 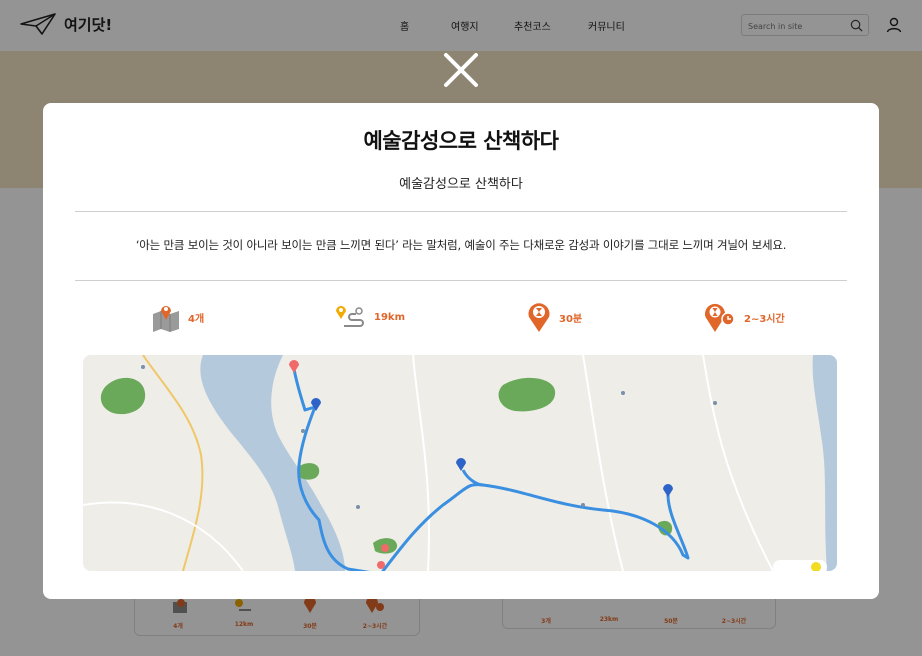 I want to click on modal-title: 예술감성으로 산책하다, so click(x=461, y=141).